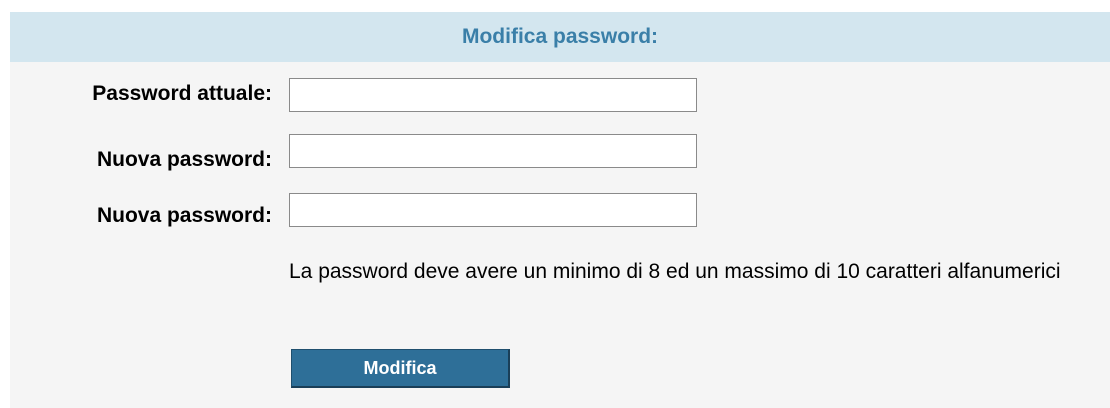 The height and width of the screenshot is (408, 1110). I want to click on panel-header: Modifica password:, so click(560, 37).